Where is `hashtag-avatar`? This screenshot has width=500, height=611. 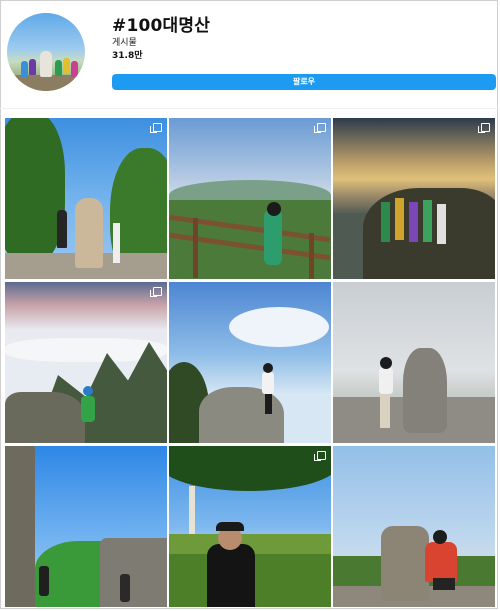
hashtag-avatar is located at coordinates (46, 52).